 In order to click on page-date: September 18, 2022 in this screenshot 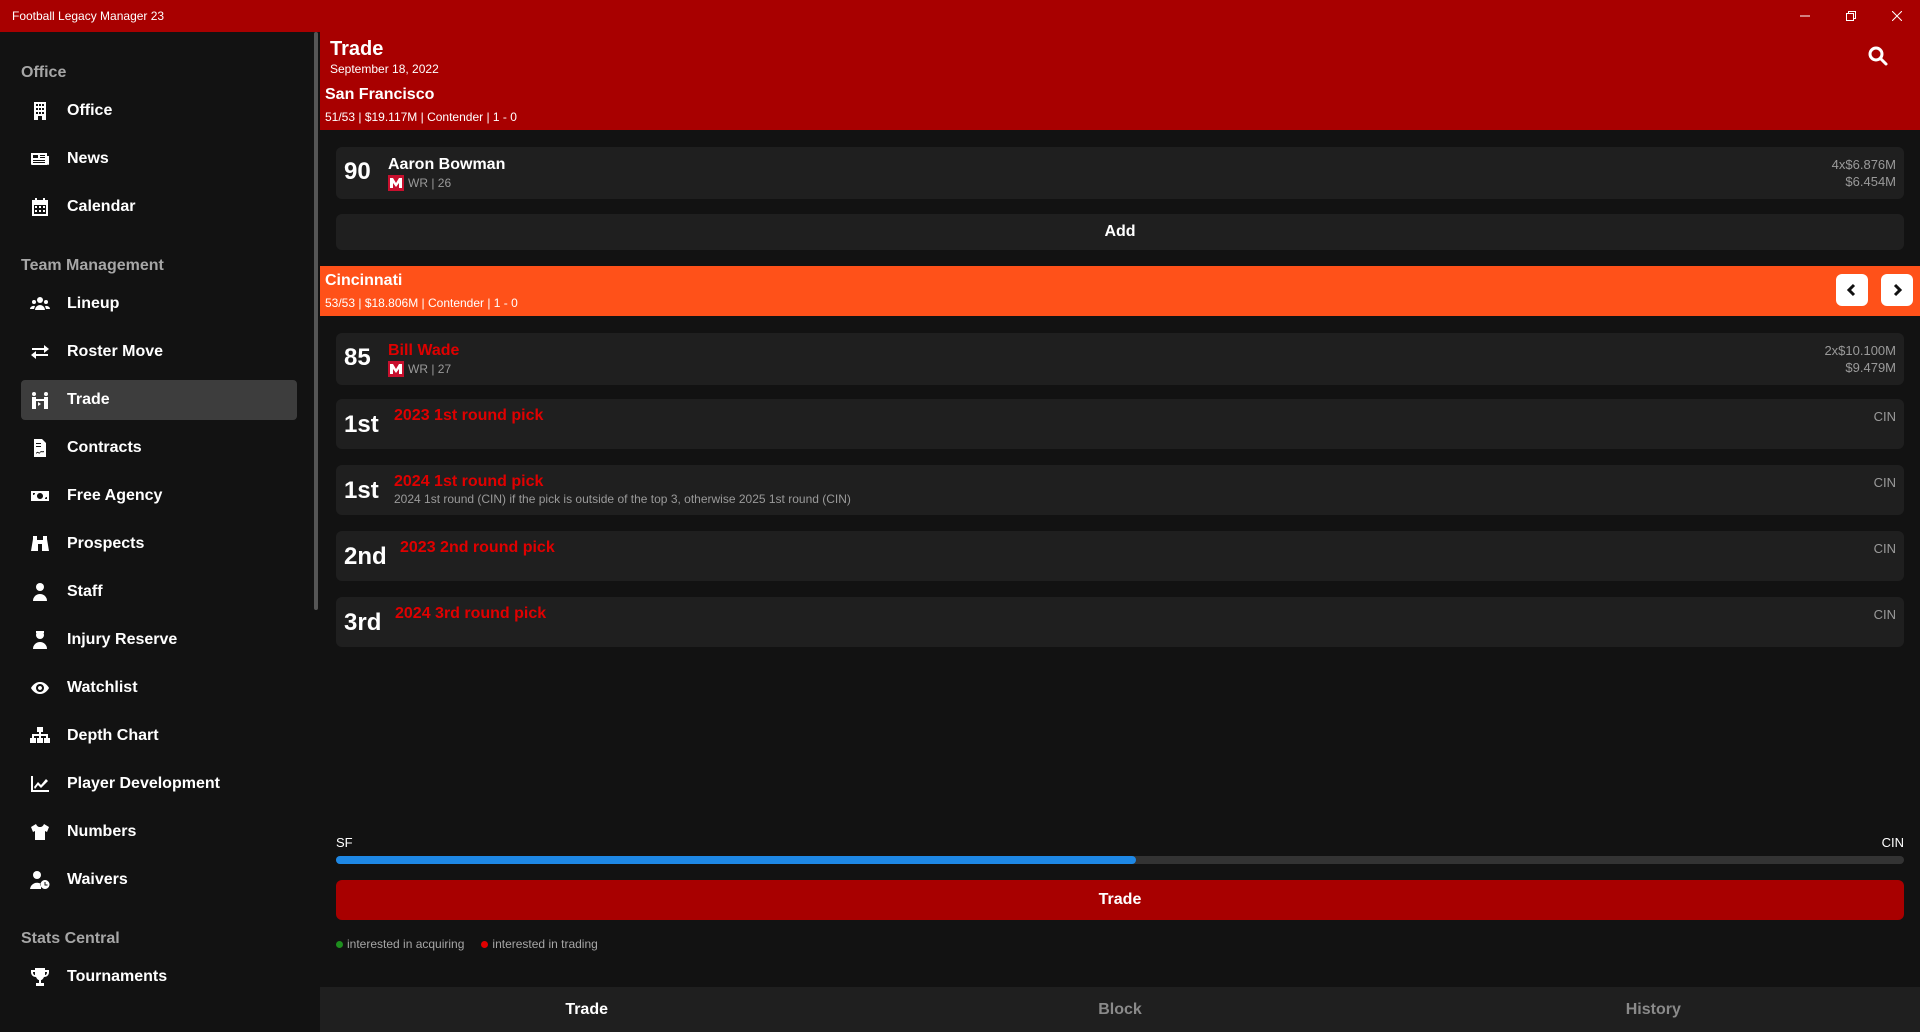, I will do `click(384, 69)`.